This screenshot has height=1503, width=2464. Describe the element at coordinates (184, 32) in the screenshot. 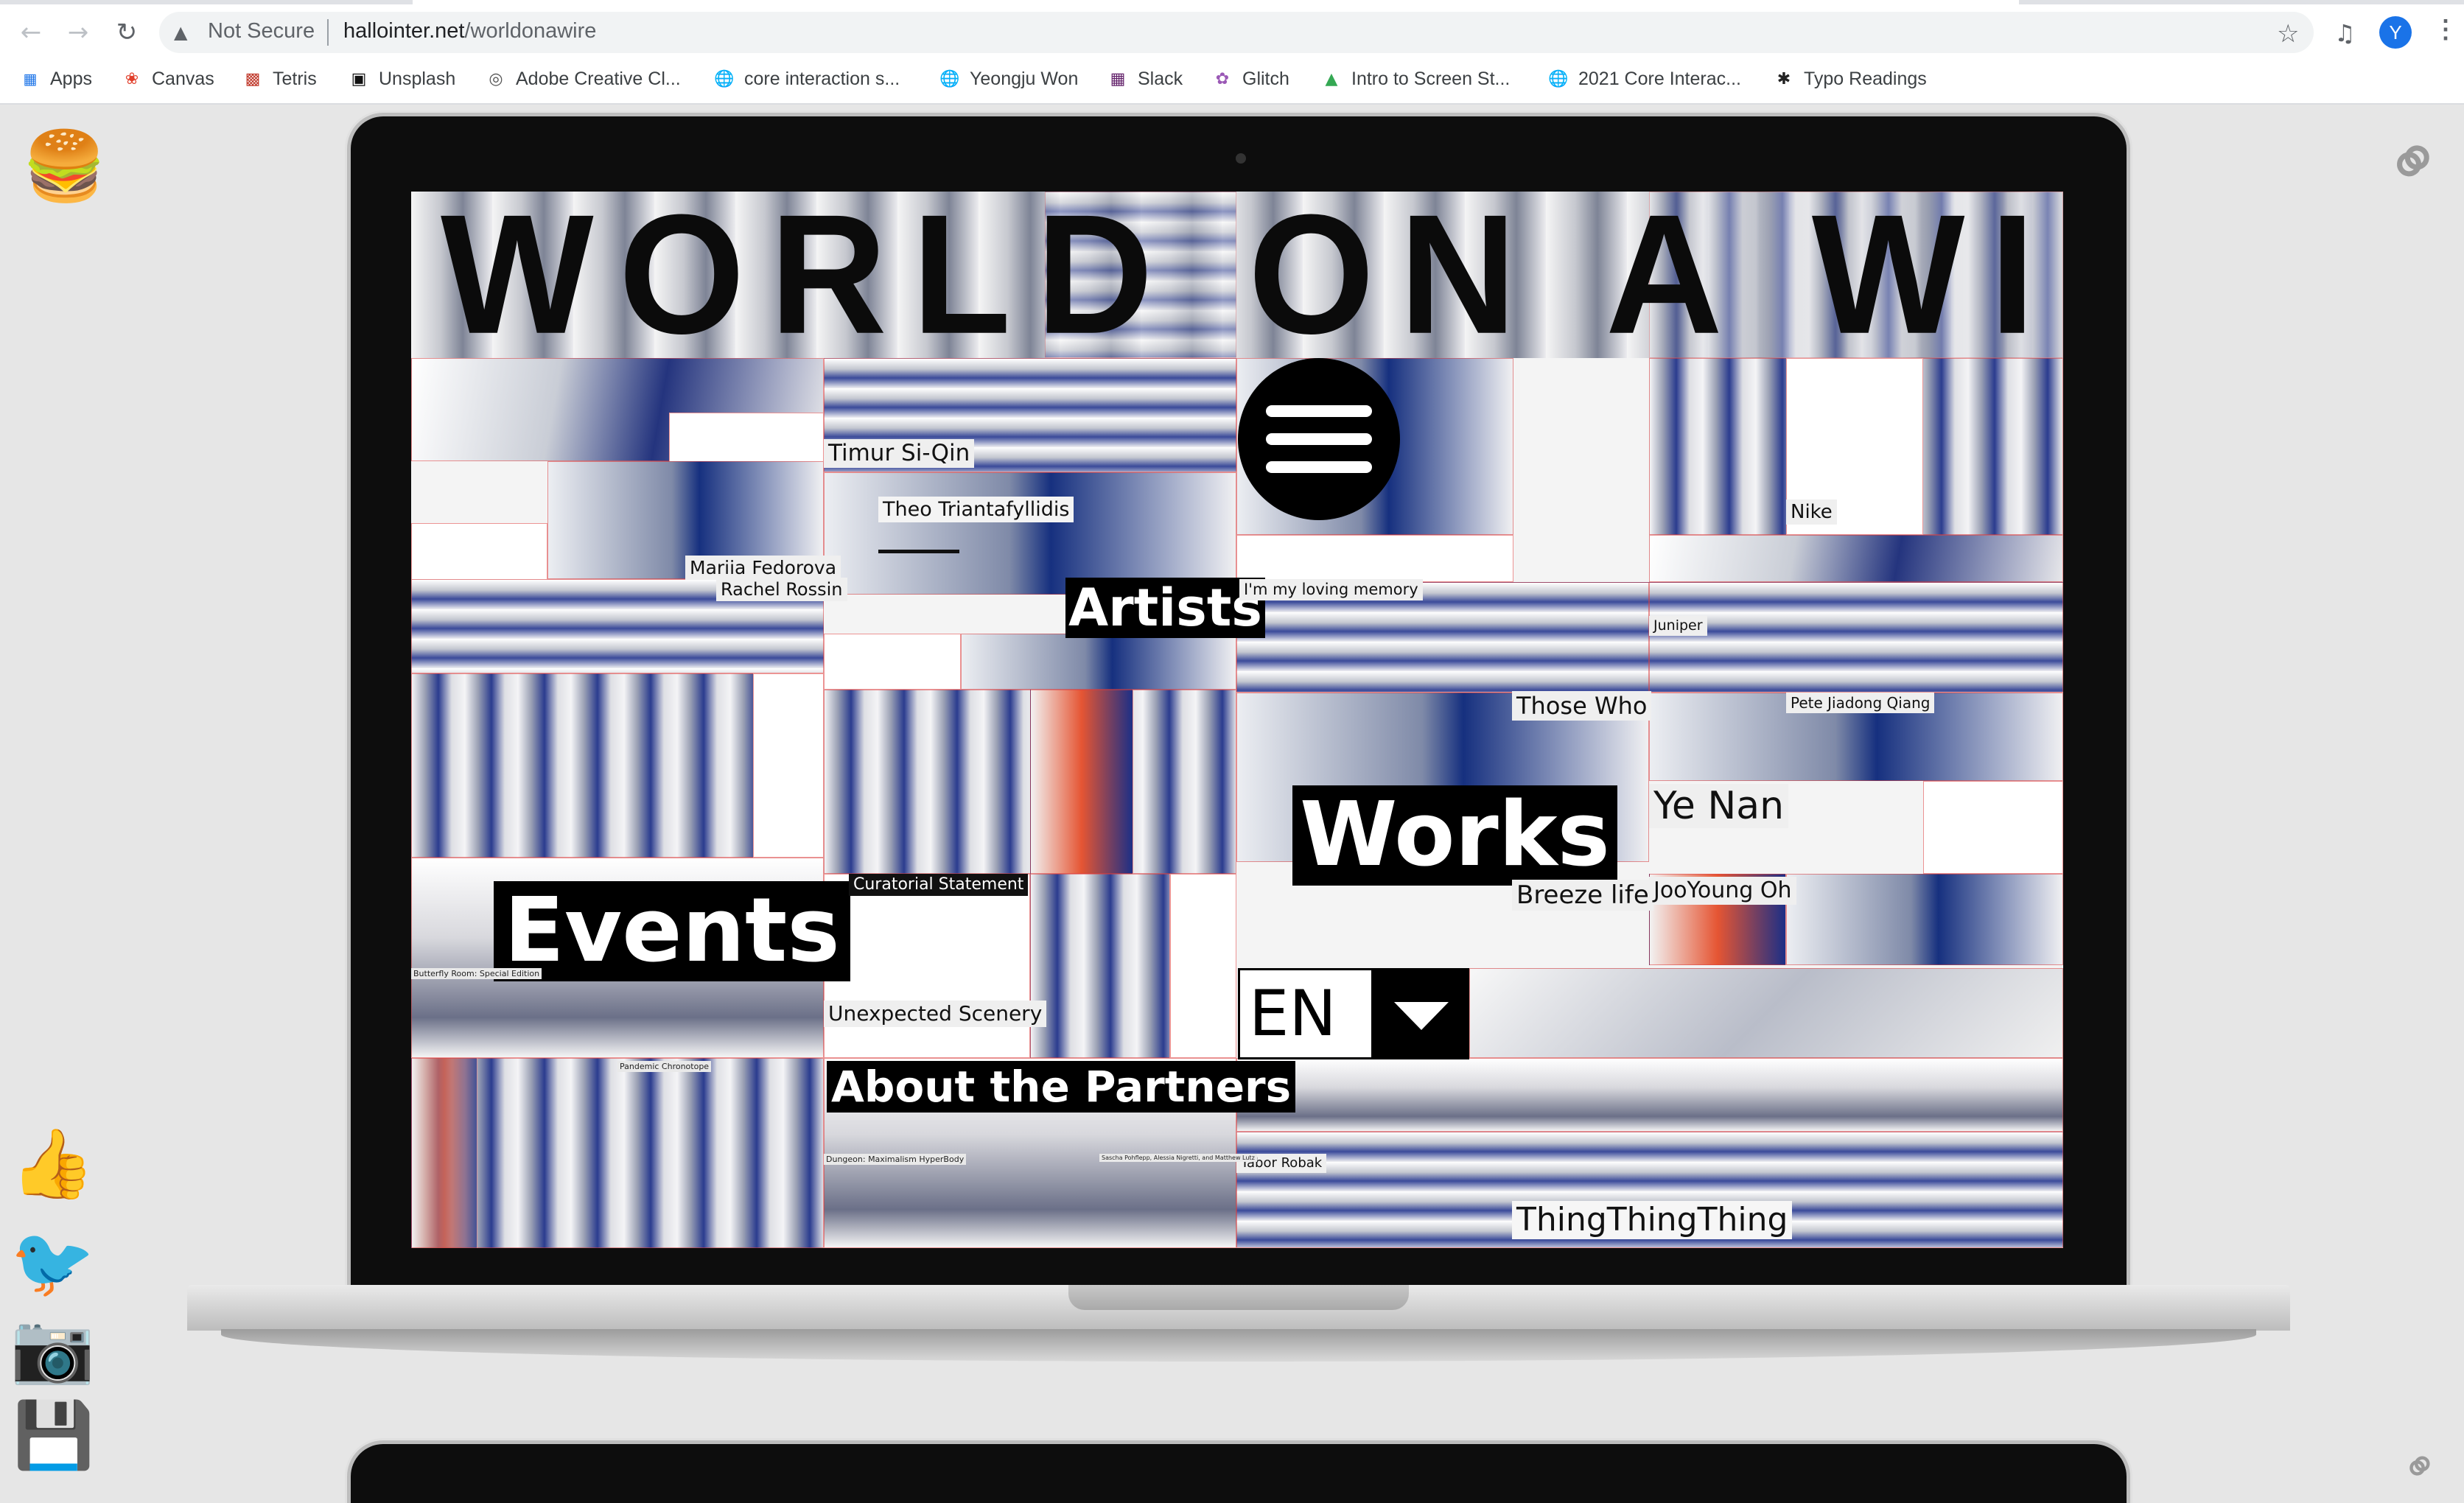

I see `warning-icon: ▲` at that location.